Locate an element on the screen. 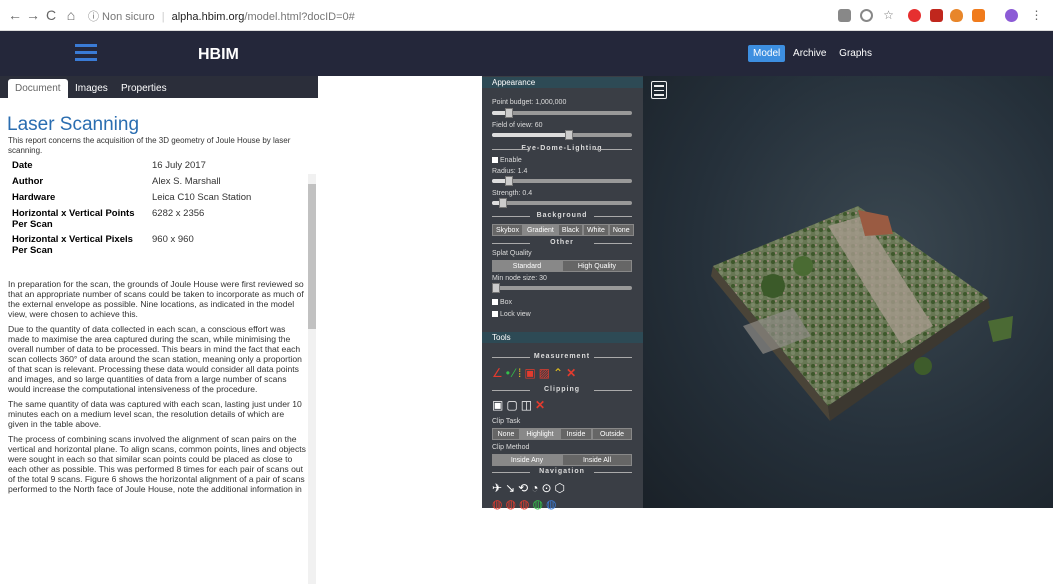 The width and height of the screenshot is (1053, 584). zoom-icon is located at coordinates (866, 15).